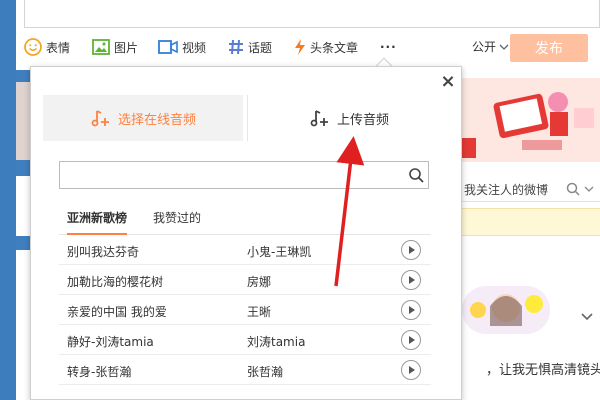  What do you see at coordinates (245, 250) in the screenshot?
I see `song-row: 别叫我达芬奇 小鬼-王琳凯` at bounding box center [245, 250].